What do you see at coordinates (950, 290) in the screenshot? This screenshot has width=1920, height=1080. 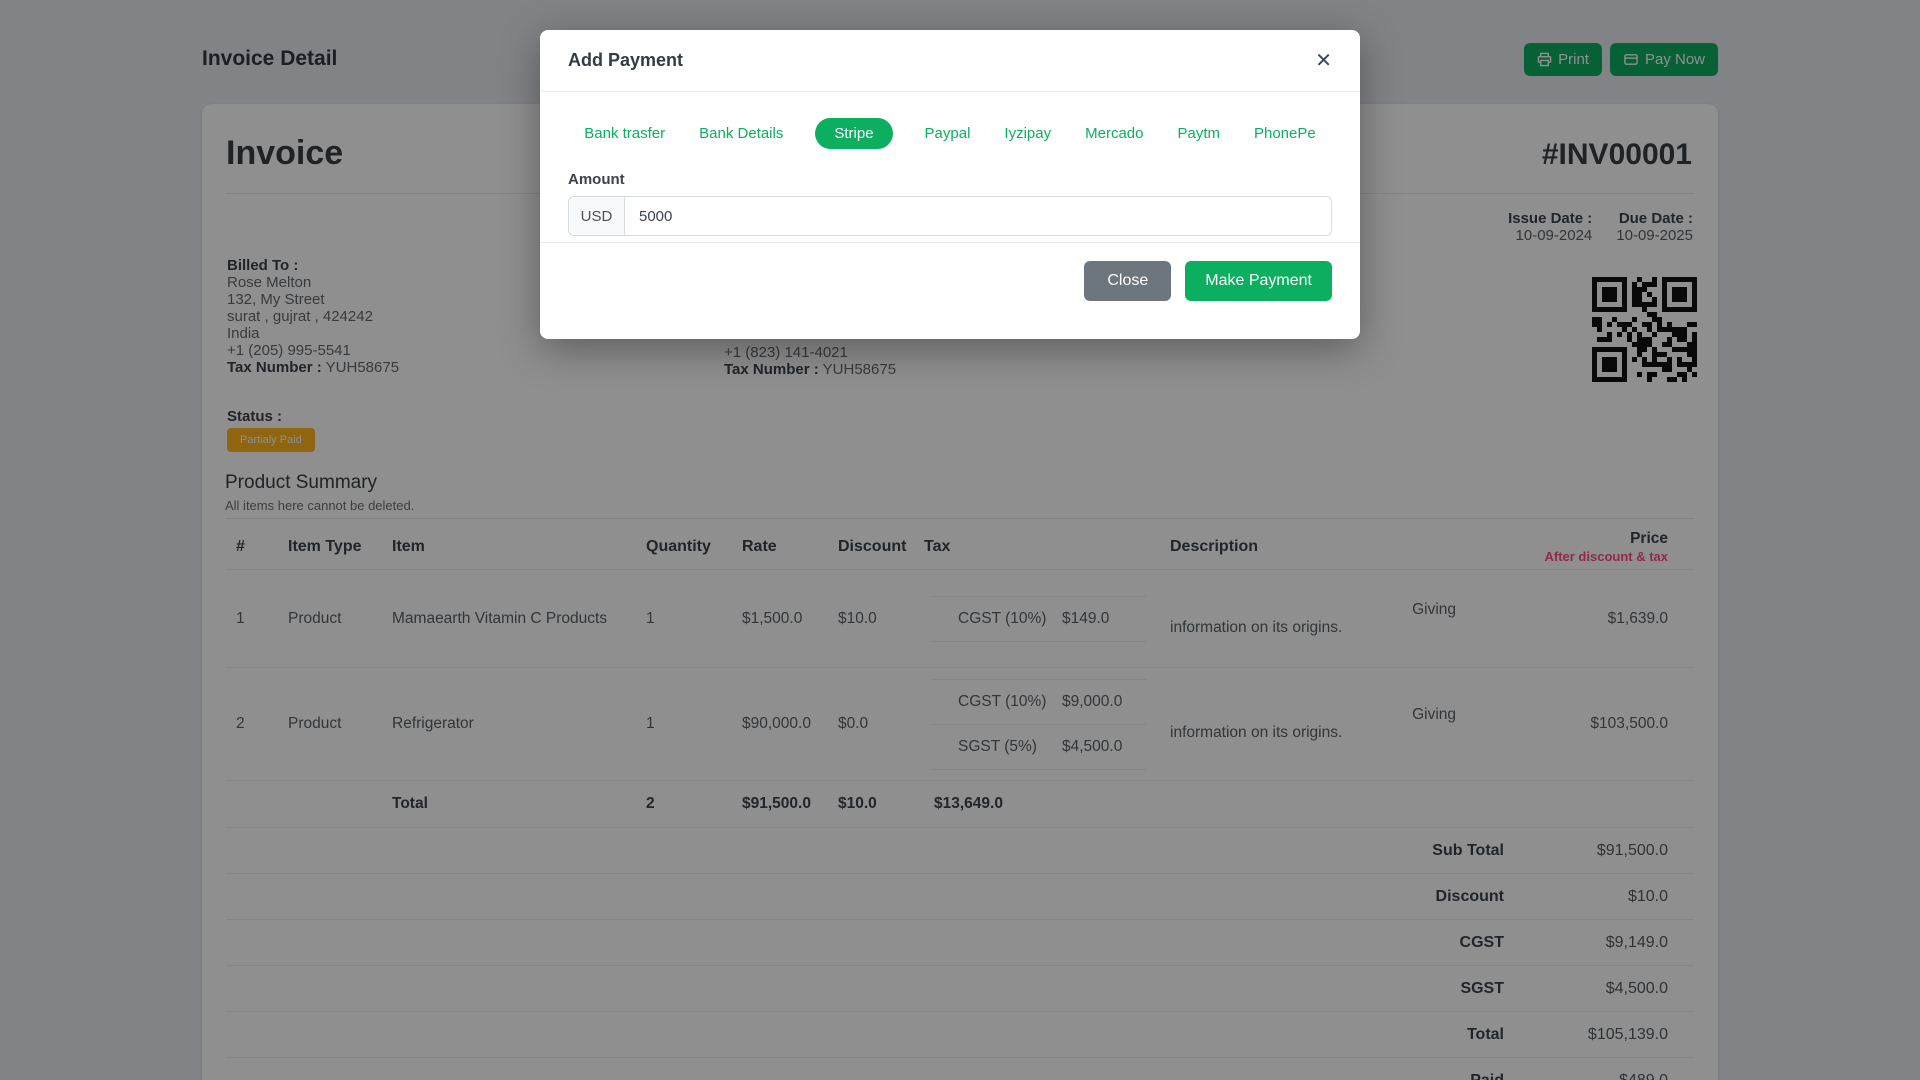 I see `modal-footer: Close Make Payment` at bounding box center [950, 290].